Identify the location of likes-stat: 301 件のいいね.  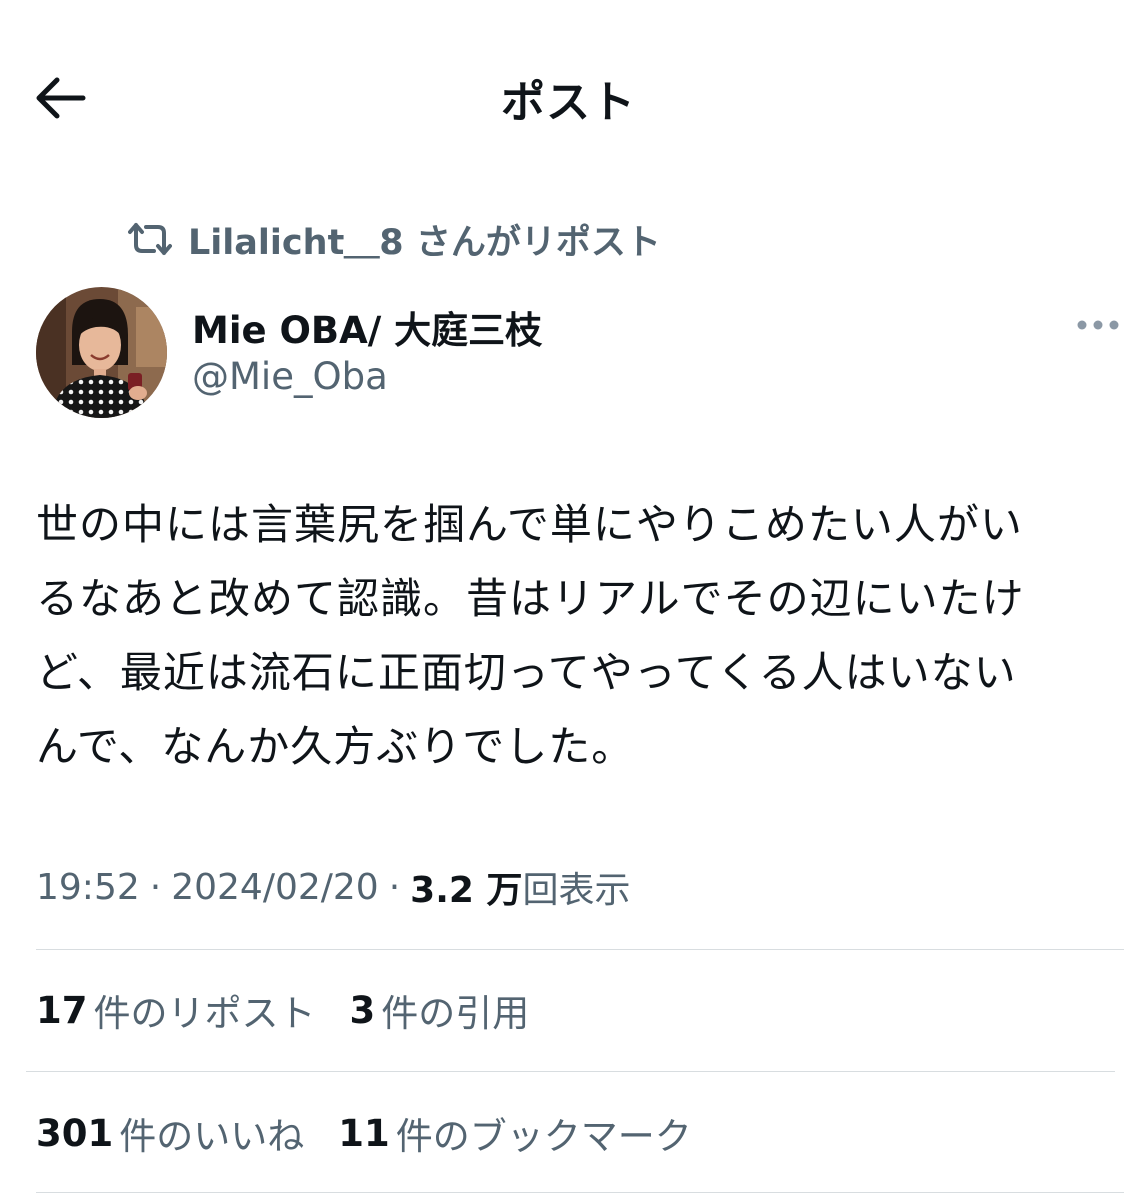
(170, 1133).